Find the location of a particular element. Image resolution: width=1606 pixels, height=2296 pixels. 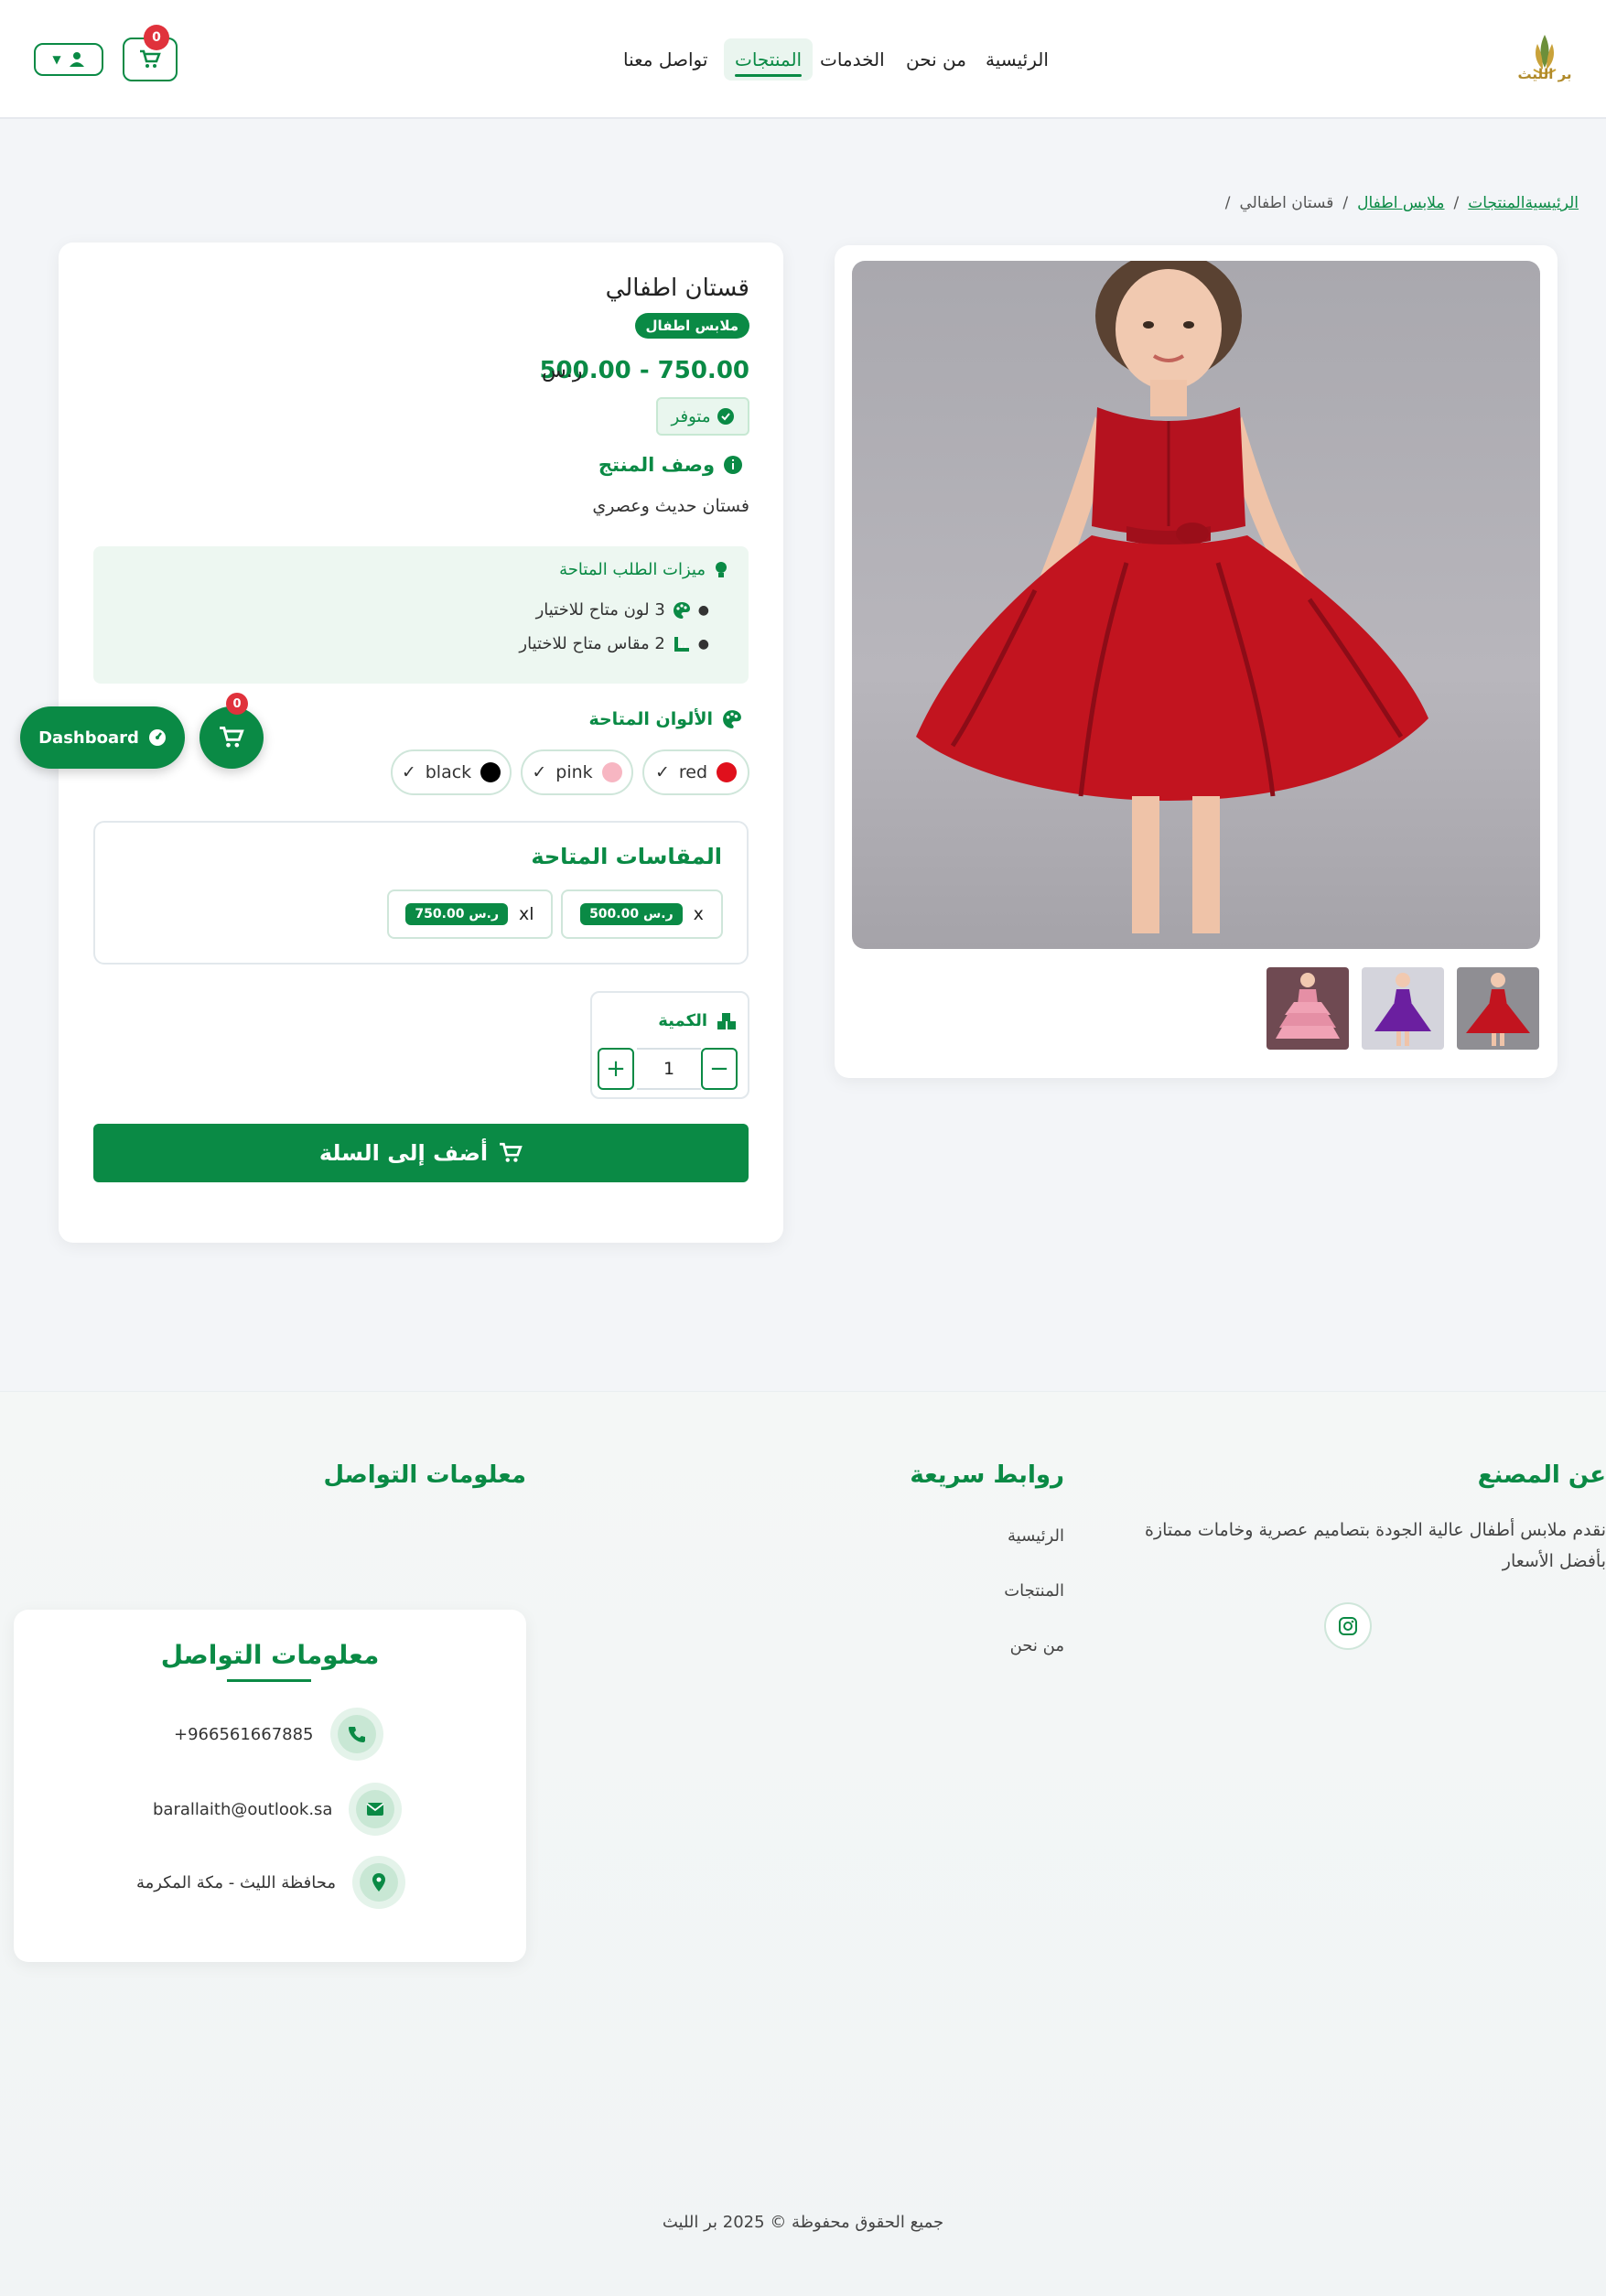

stock-label: متوفر is located at coordinates (691, 416).